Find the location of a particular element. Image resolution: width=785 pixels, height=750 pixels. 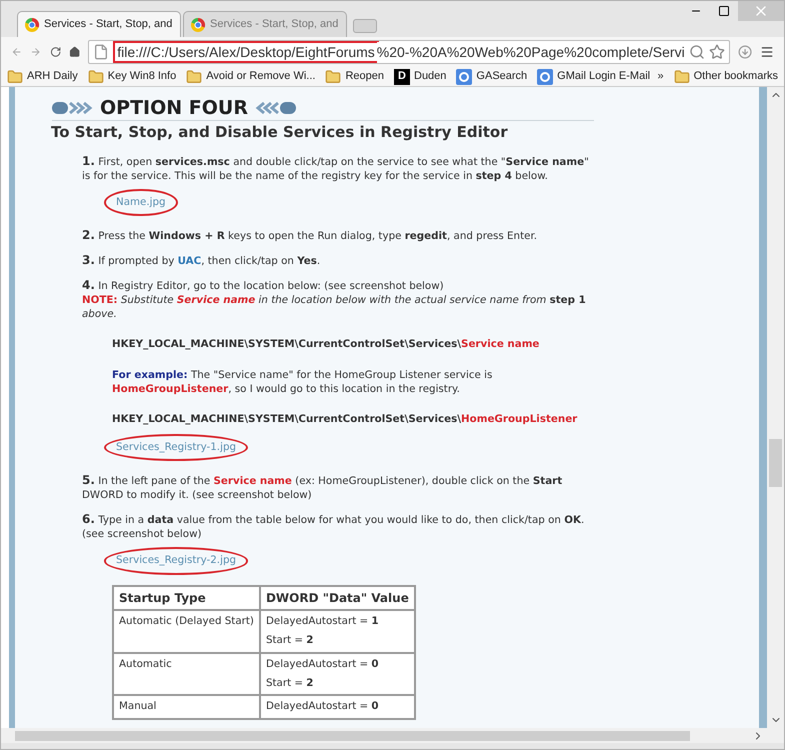

step-paragraph: 4. In Registry Editor, go to the location below: (see screenshot below) is located at coordinates (263, 285).